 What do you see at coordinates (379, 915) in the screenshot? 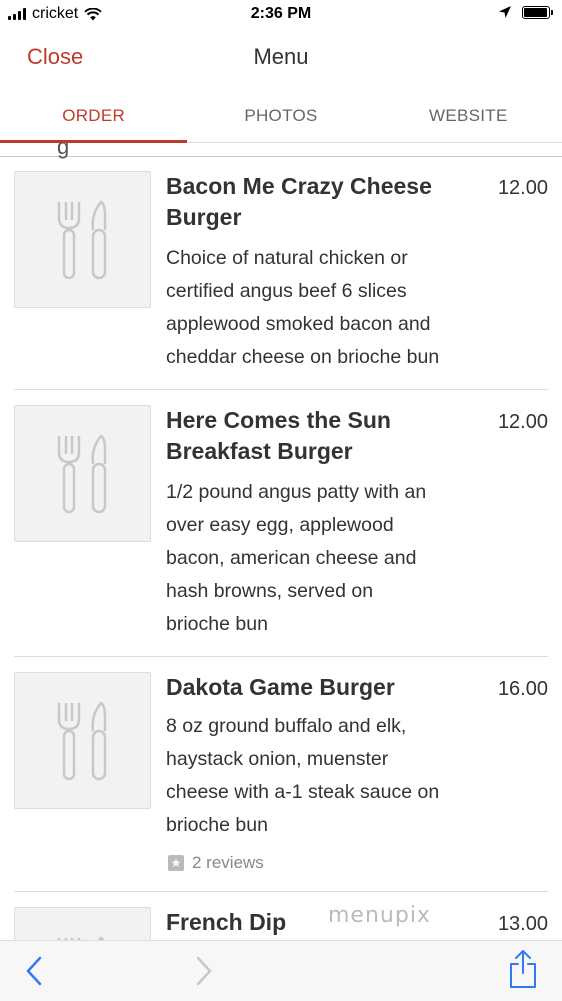
I see `watermark: menupix` at bounding box center [379, 915].